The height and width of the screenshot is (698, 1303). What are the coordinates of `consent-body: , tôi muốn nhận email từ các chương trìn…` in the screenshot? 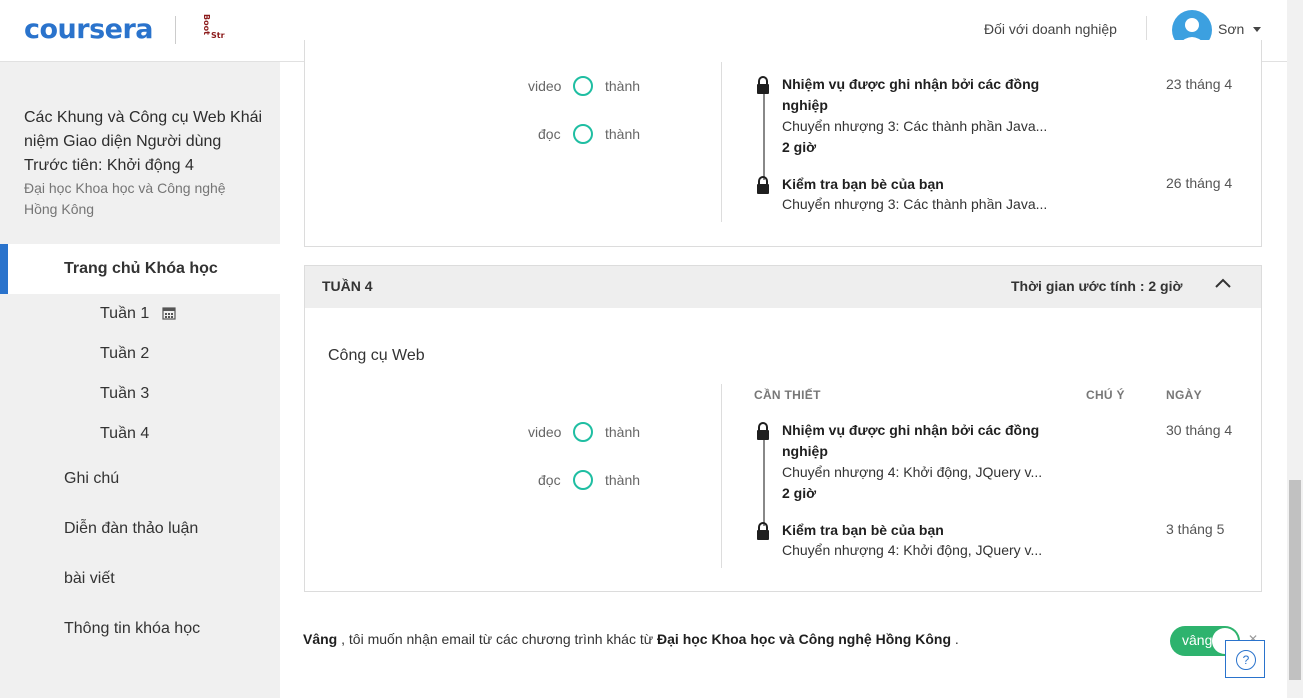 It's located at (497, 639).